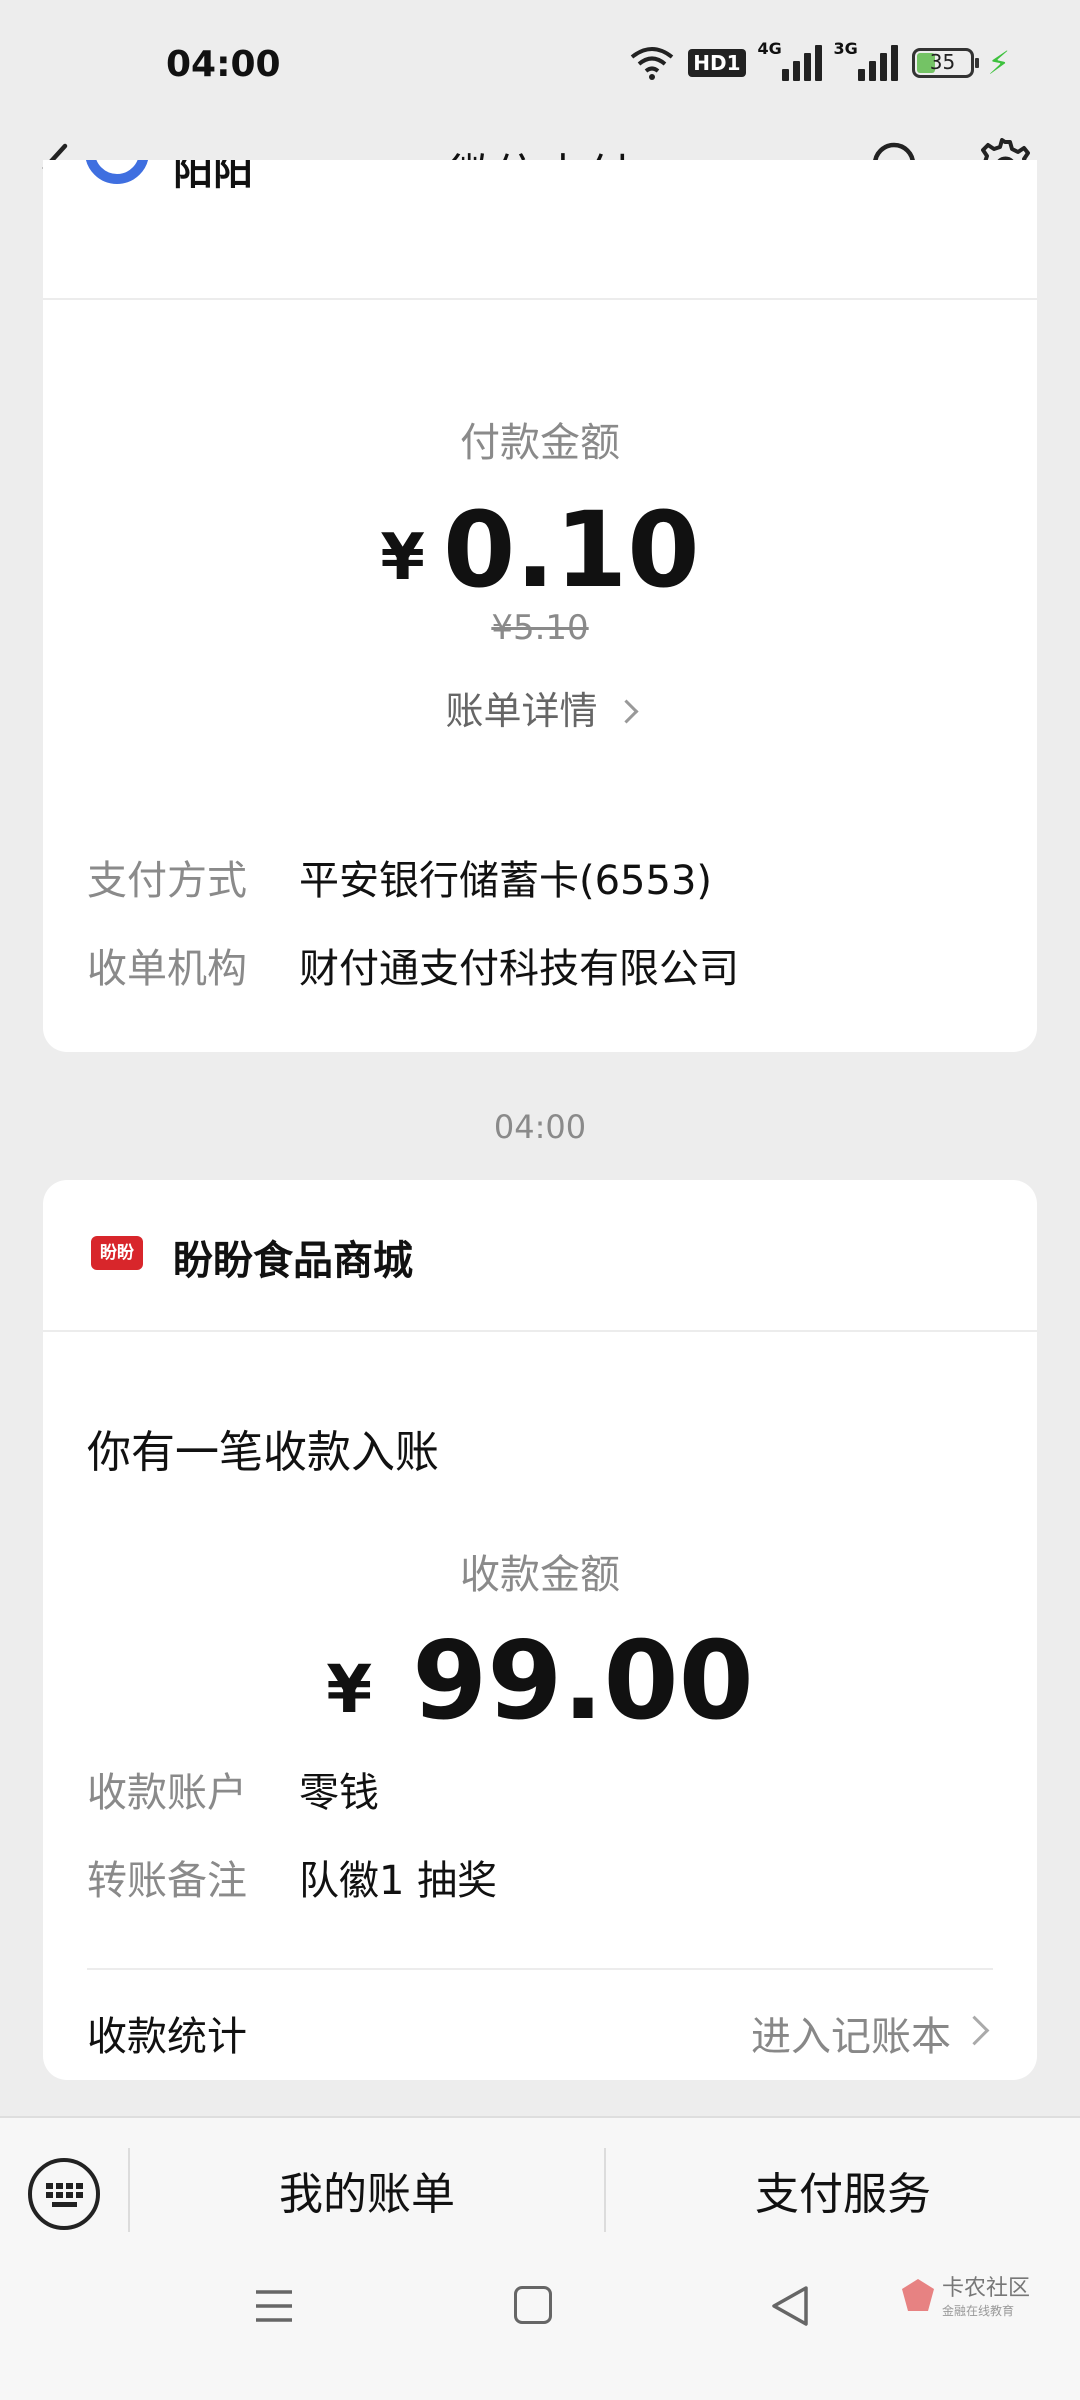 Image resolution: width=1080 pixels, height=2400 pixels. Describe the element at coordinates (945, 63) in the screenshot. I see `battery-icon: 35` at that location.